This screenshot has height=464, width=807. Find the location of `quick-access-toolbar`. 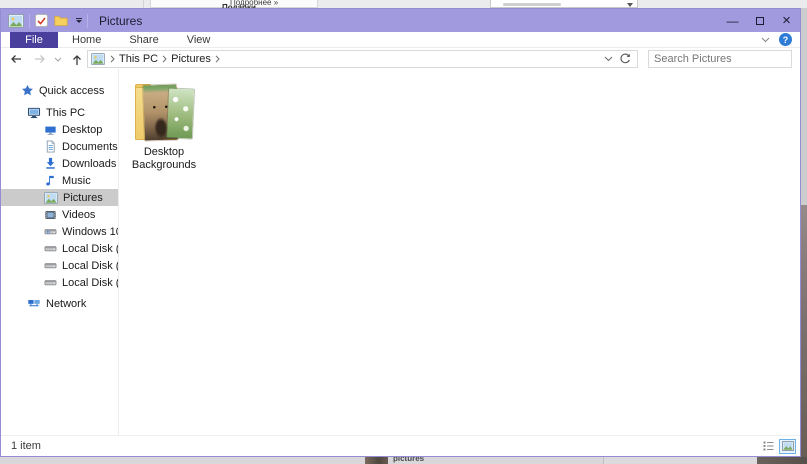

quick-access-toolbar is located at coordinates (58, 20).